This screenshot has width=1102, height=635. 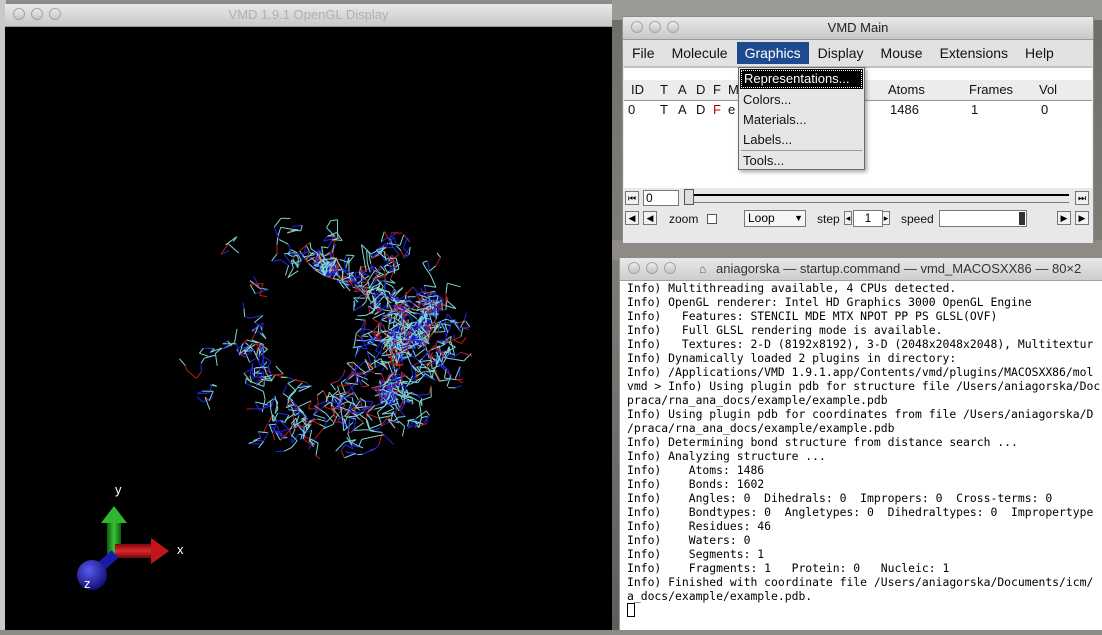 What do you see at coordinates (864, 526) in the screenshot?
I see `terminal-line: Info) Residues: 46` at bounding box center [864, 526].